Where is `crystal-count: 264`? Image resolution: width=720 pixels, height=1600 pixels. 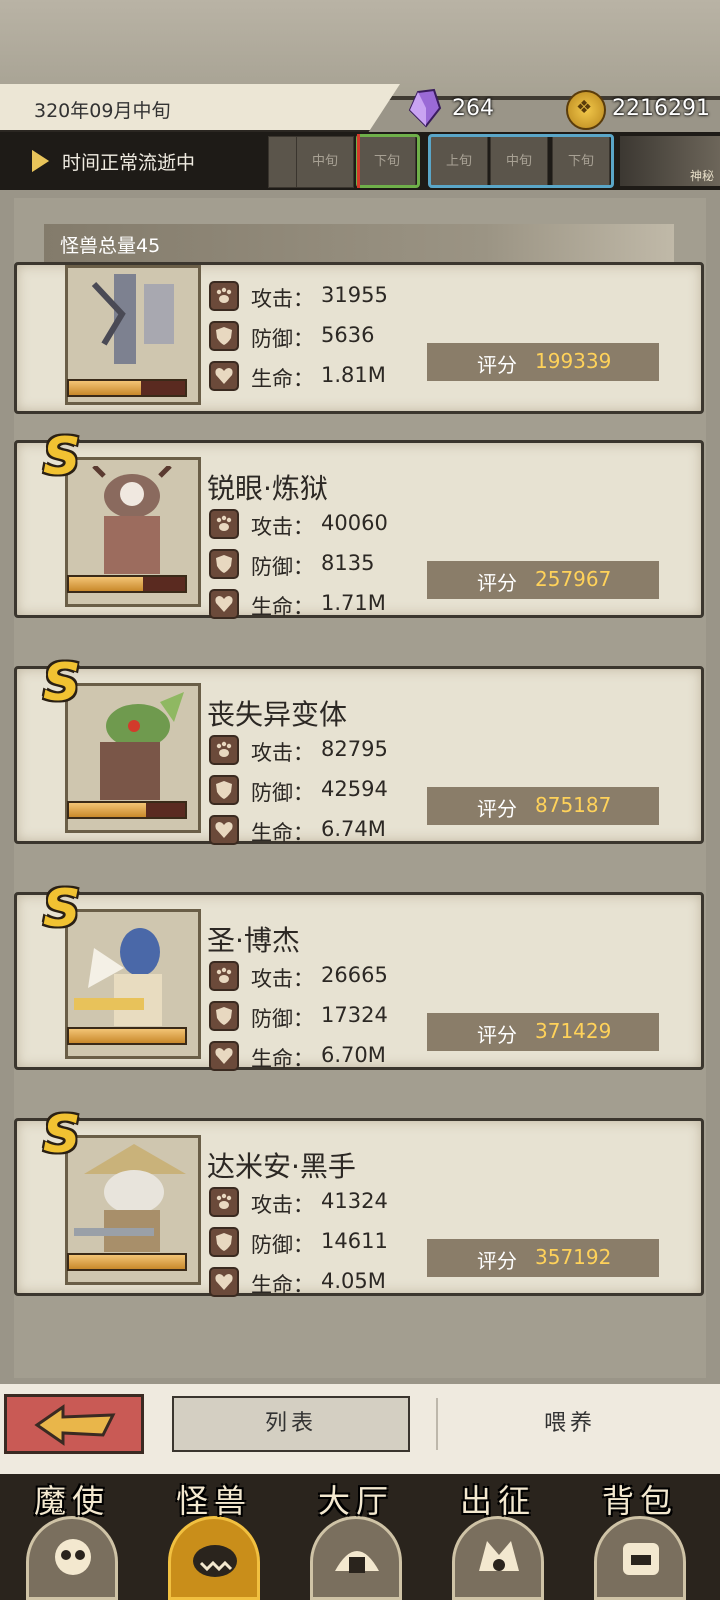
crystal-count: 264 is located at coordinates (473, 108).